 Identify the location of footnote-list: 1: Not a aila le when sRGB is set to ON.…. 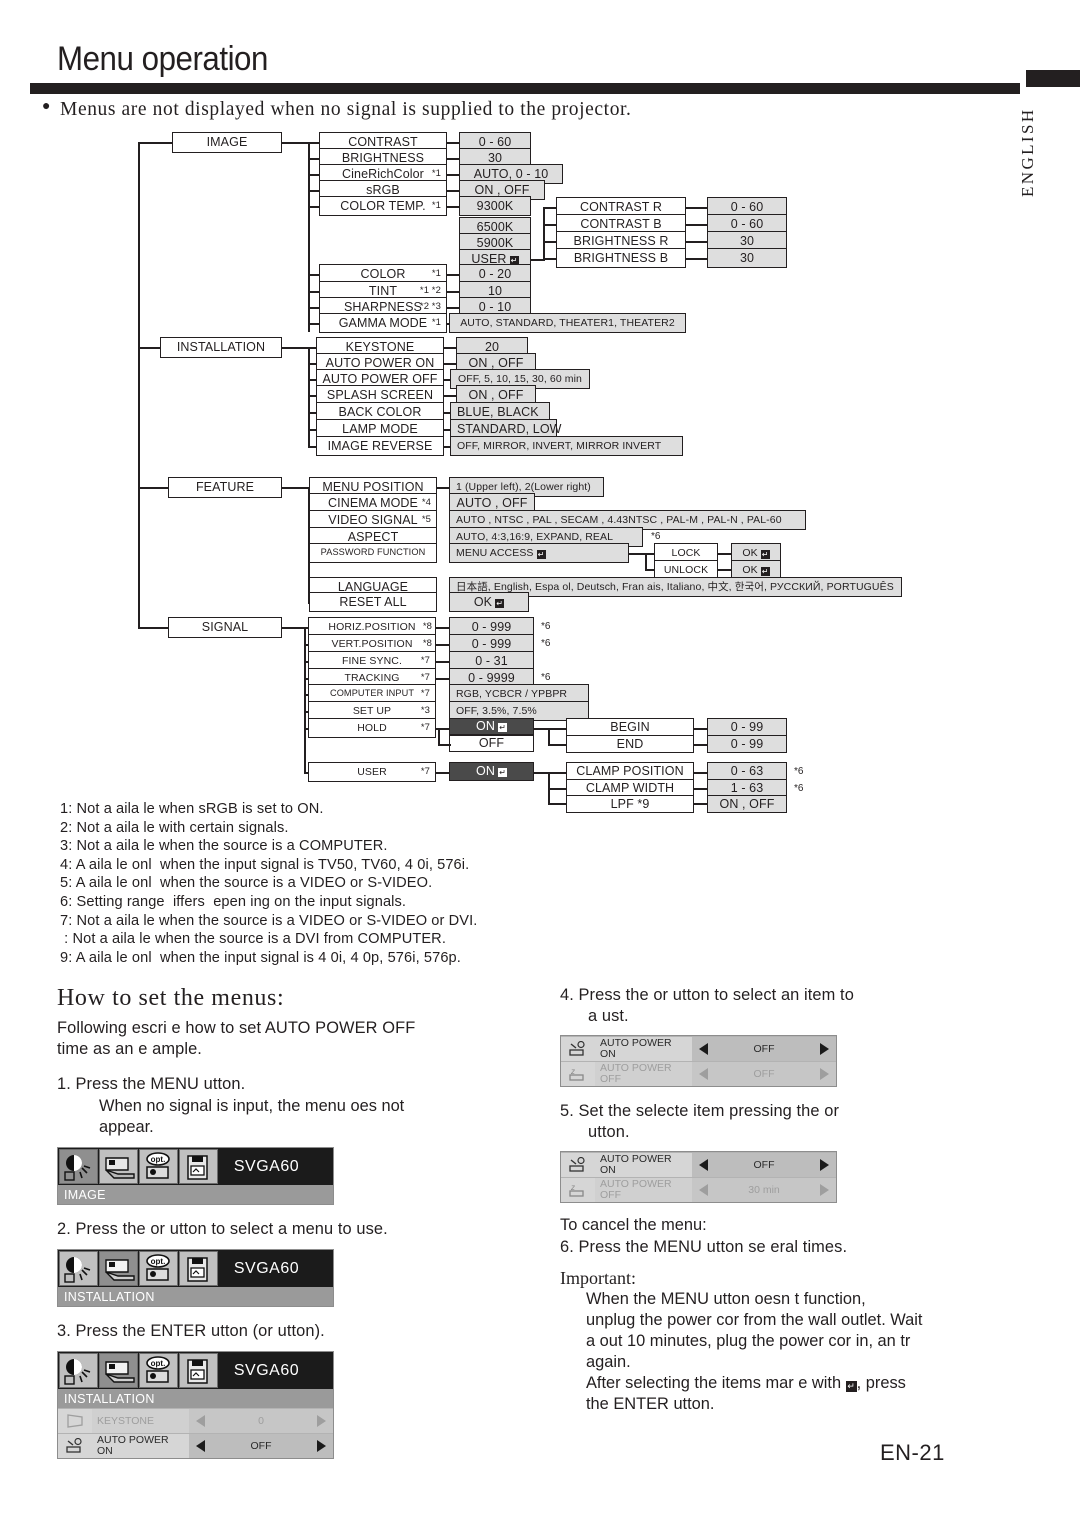
(340, 883).